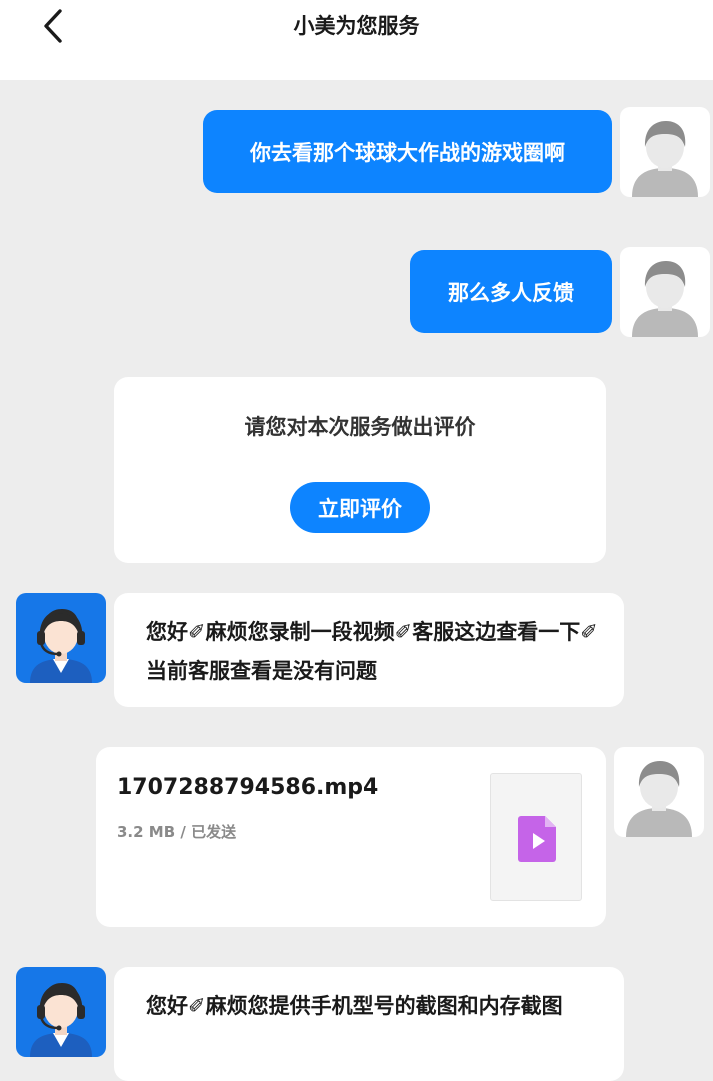 The width and height of the screenshot is (713, 1081). Describe the element at coordinates (372, 651) in the screenshot. I see `incoming-message-text: 您好✐麻烦您录制一段视频✐客服这边查看一下✐当前客服查看是没有问题` at that location.